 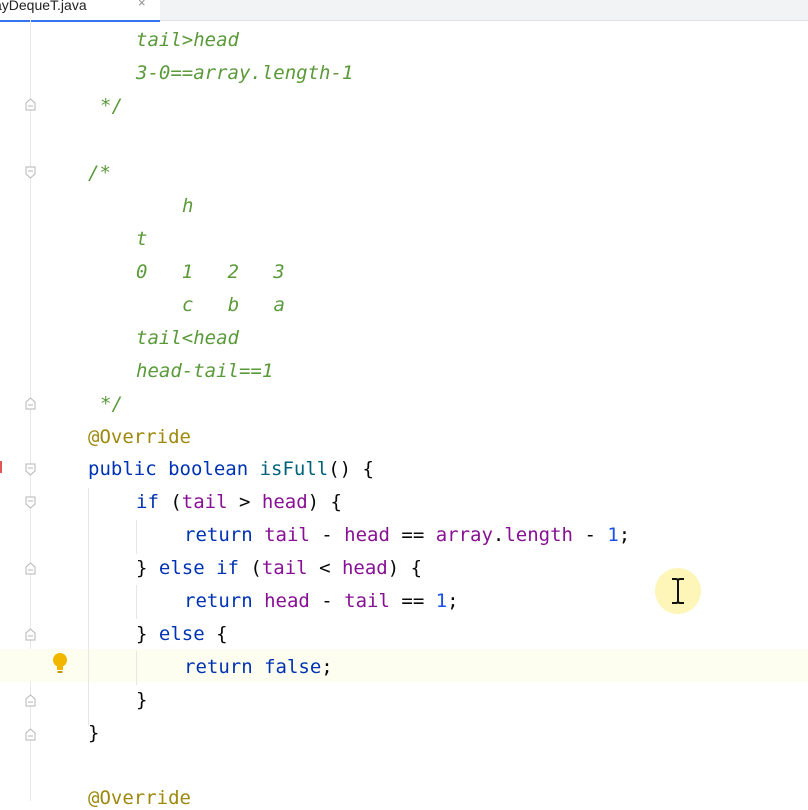 What do you see at coordinates (187, 634) in the screenshot?
I see `code-token: else` at bounding box center [187, 634].